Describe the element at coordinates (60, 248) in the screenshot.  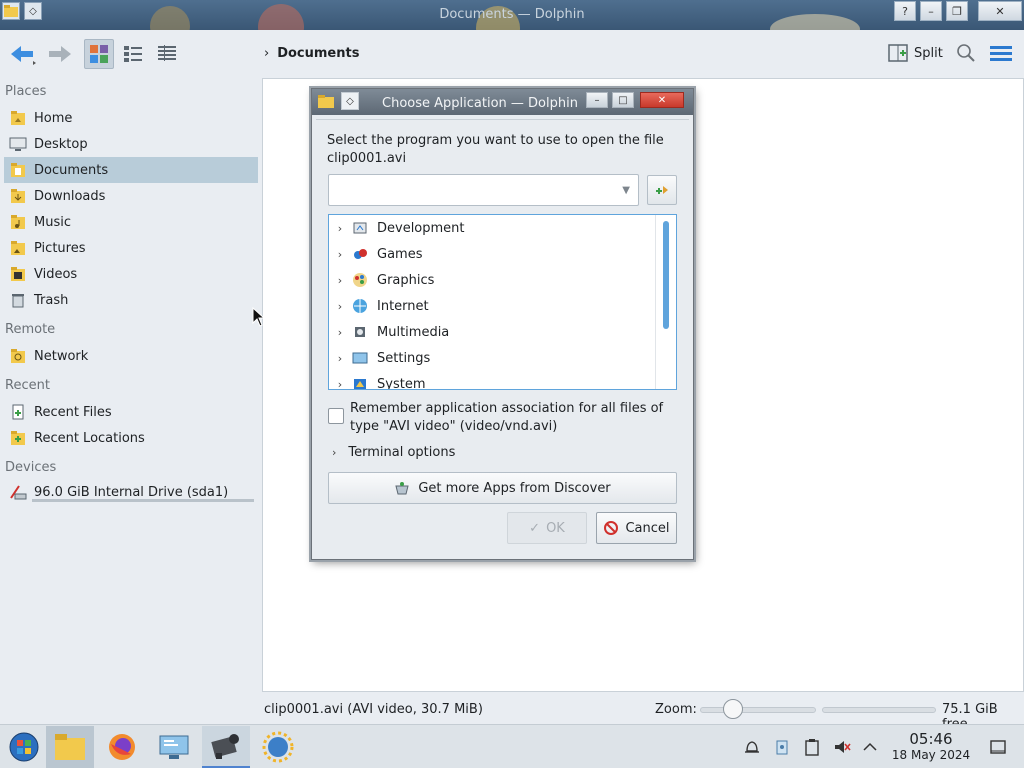
I see `place-label: Pictures` at that location.